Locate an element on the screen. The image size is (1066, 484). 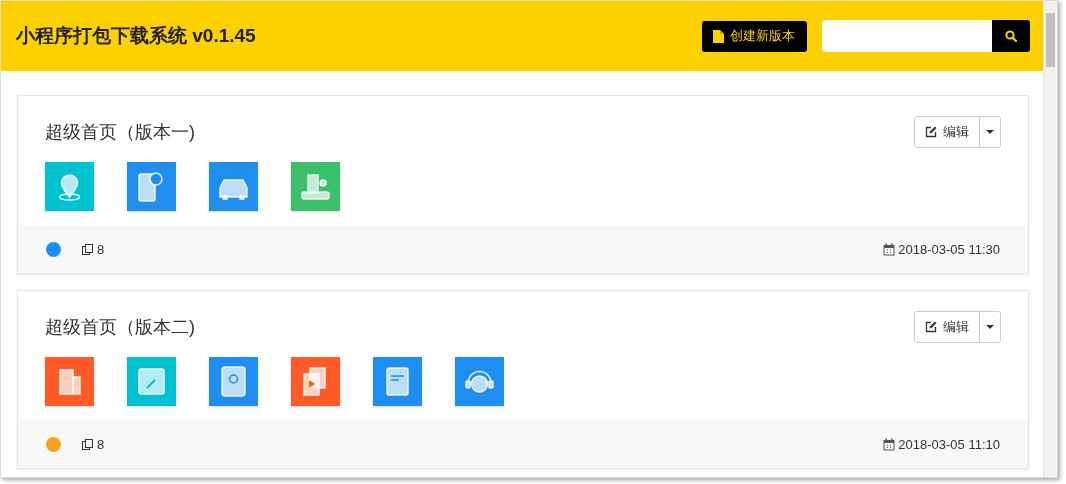
location-pin-icon is located at coordinates (69, 186).